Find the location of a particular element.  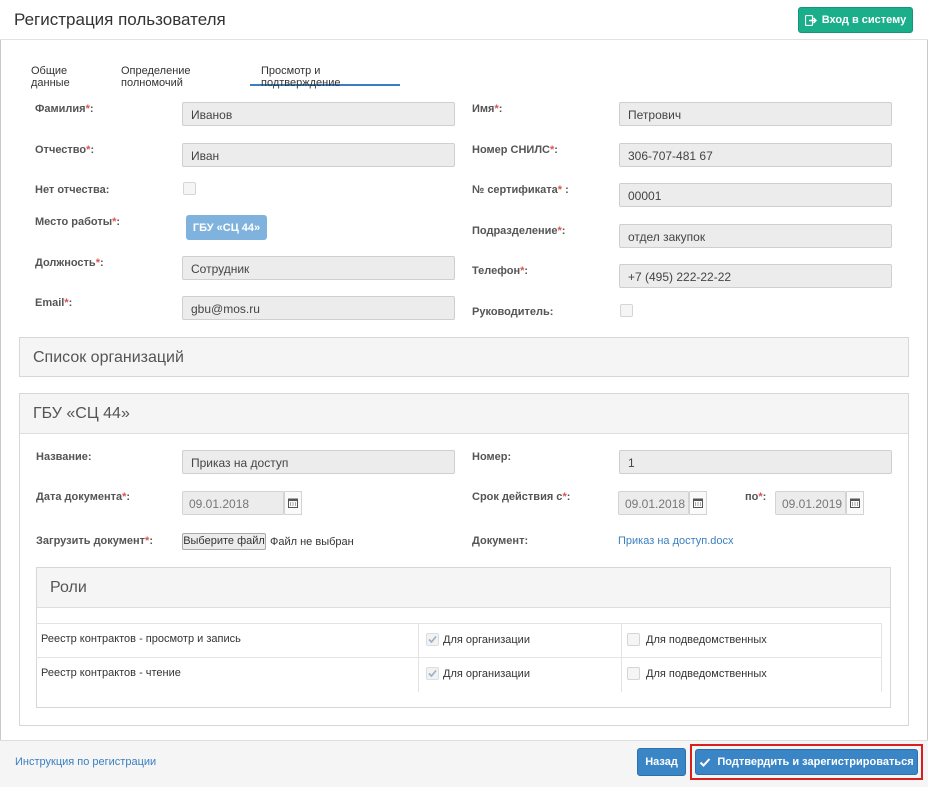

email-label: Email*: is located at coordinates (54, 303).